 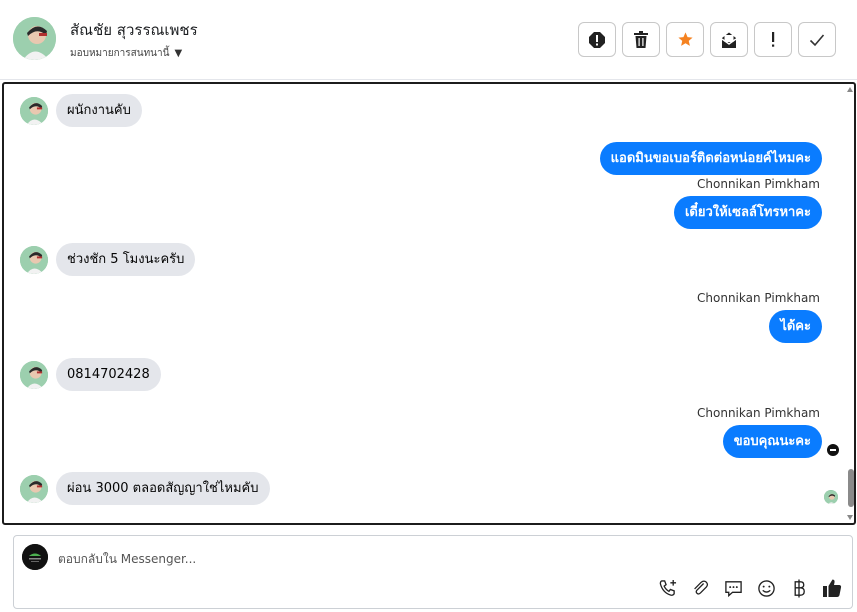 I want to click on report-button, so click(x=597, y=39).